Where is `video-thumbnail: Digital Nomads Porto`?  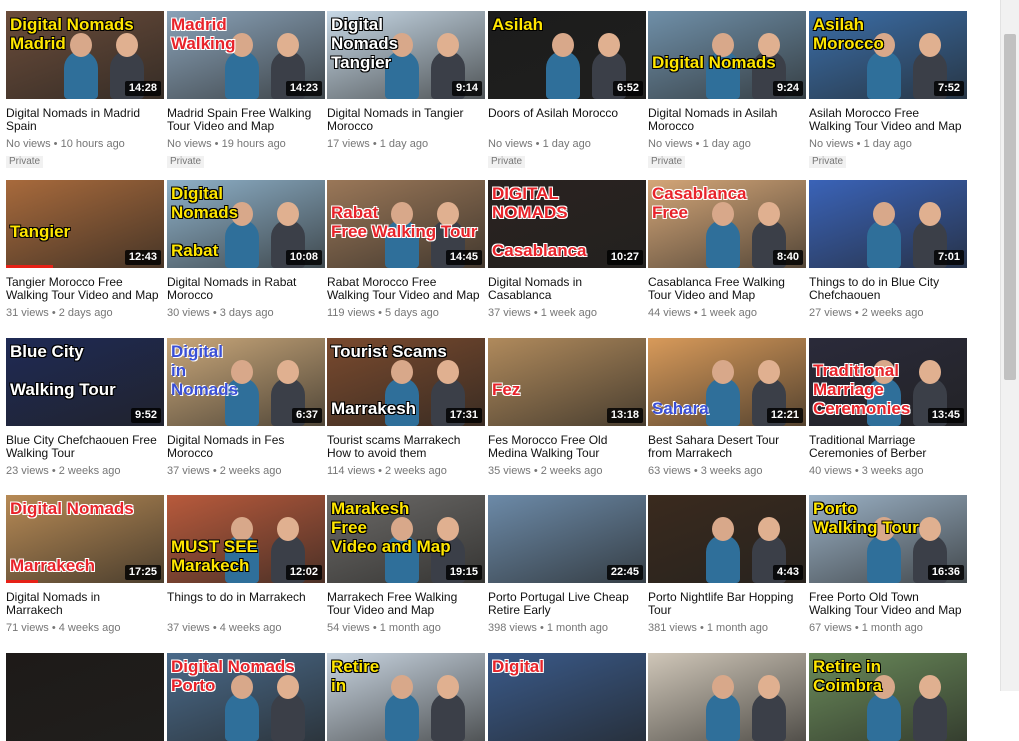
video-thumbnail: Digital Nomads Porto is located at coordinates (246, 697).